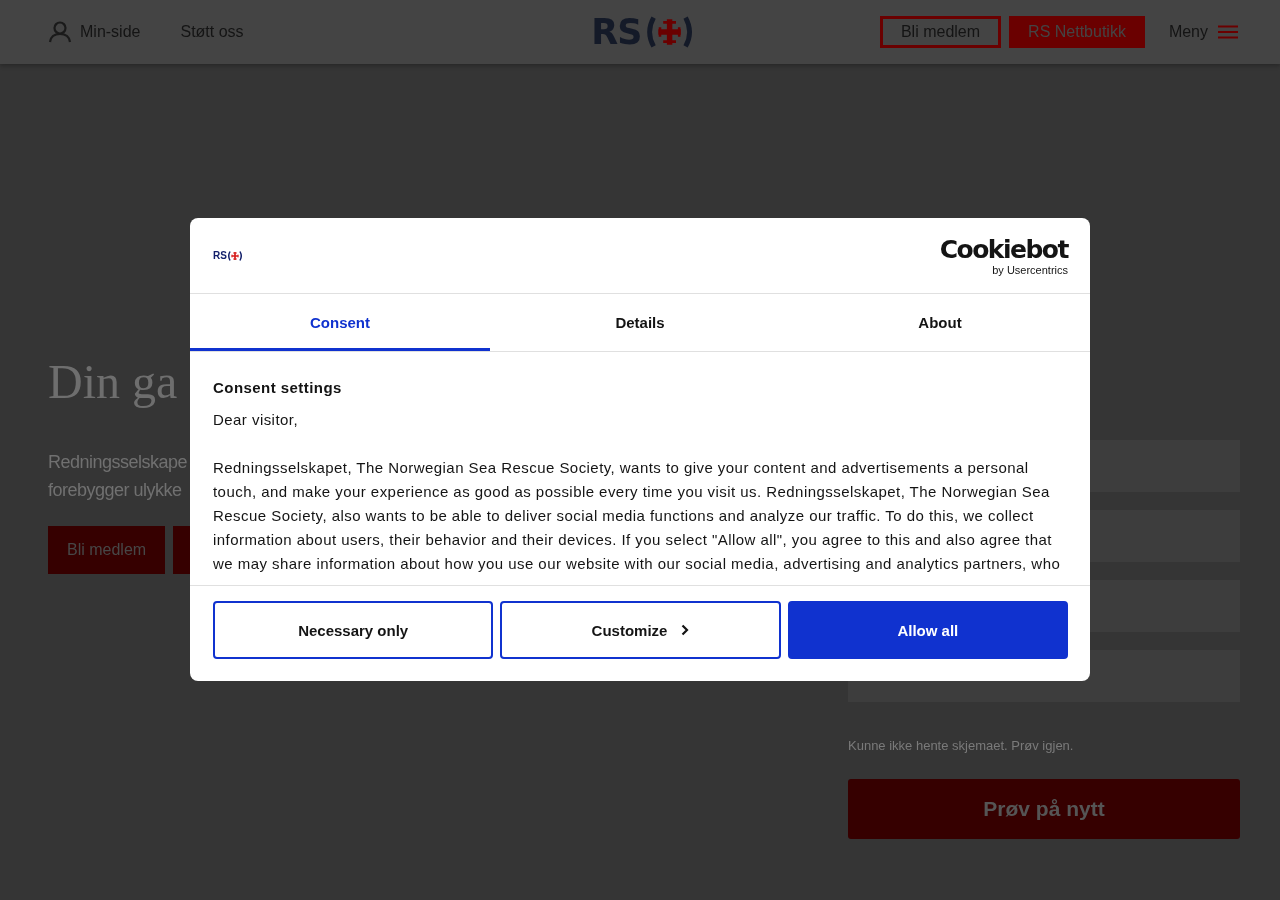 The width and height of the screenshot is (1280, 900). I want to click on site-logo: RS, so click(228, 255).